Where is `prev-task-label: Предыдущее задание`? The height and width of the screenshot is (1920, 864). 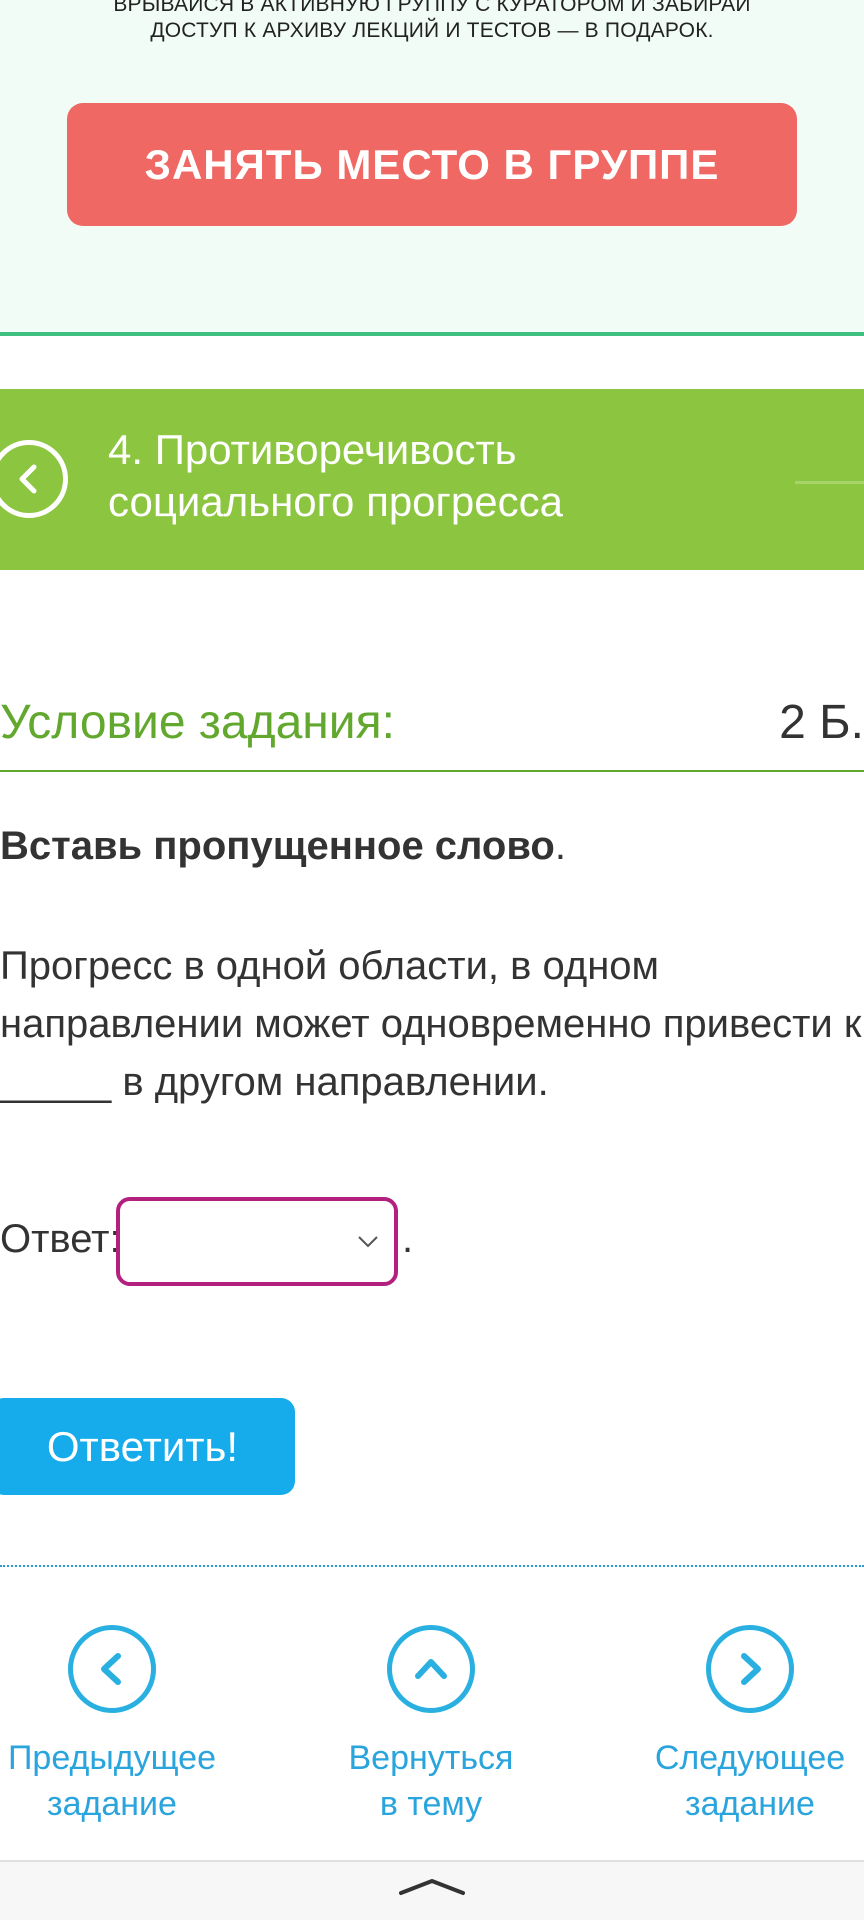 prev-task-label: Предыдущее задание is located at coordinates (121, 1781).